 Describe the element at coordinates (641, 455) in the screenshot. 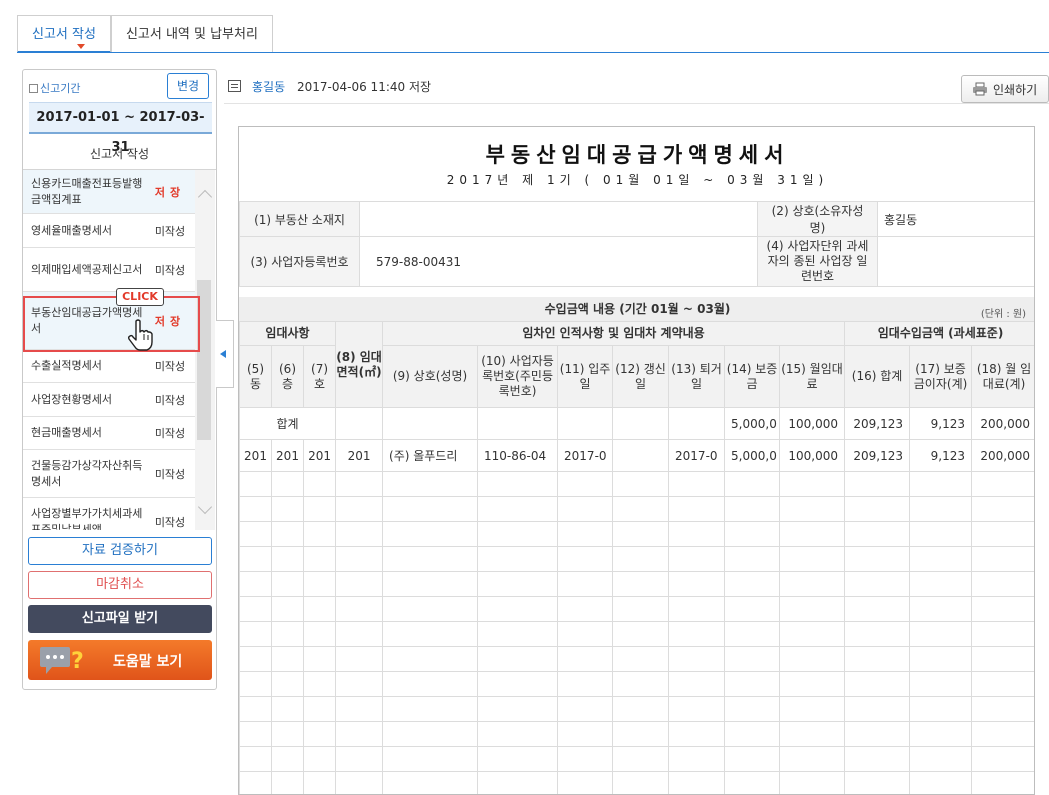

I see `cell-renewal` at that location.